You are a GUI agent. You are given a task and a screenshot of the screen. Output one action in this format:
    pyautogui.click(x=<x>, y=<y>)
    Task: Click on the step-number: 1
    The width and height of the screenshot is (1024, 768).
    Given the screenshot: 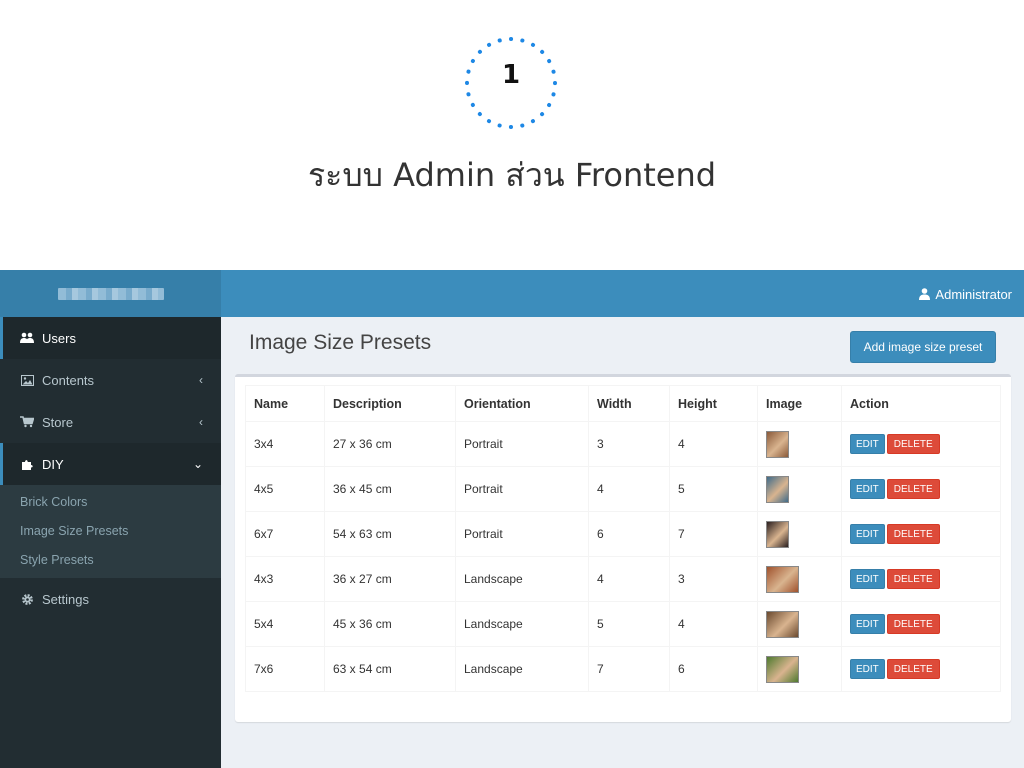 What is the action you would take?
    pyautogui.click(x=511, y=75)
    